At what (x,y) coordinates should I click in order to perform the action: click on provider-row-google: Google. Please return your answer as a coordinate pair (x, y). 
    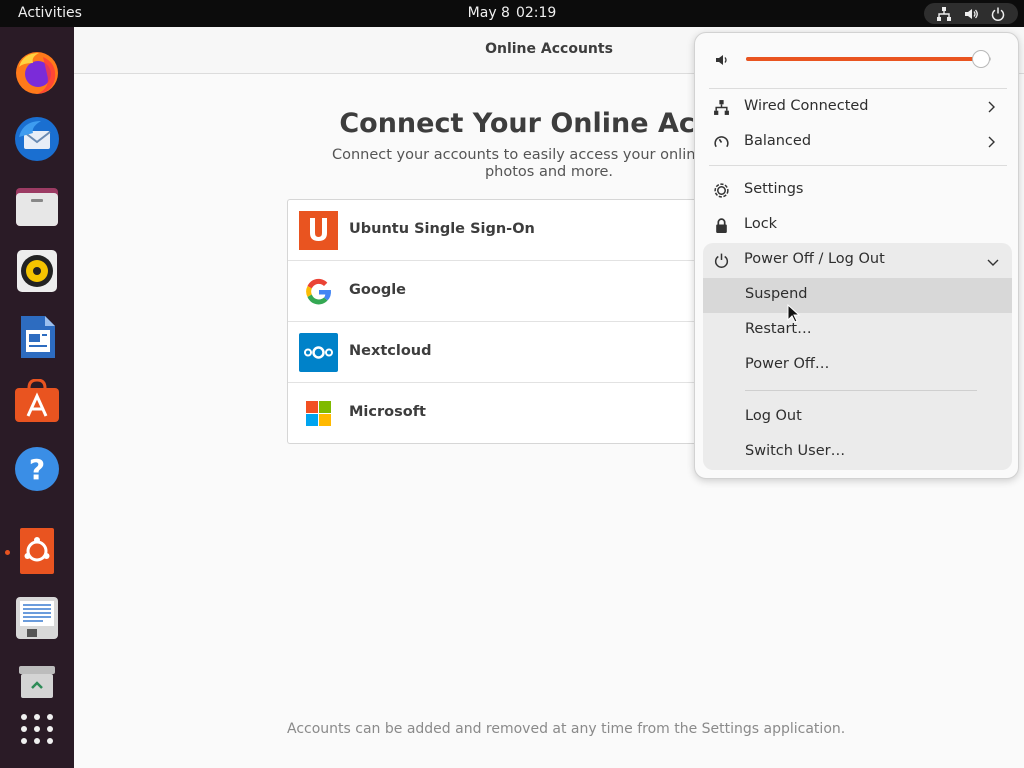
    Looking at the image, I should click on (518, 291).